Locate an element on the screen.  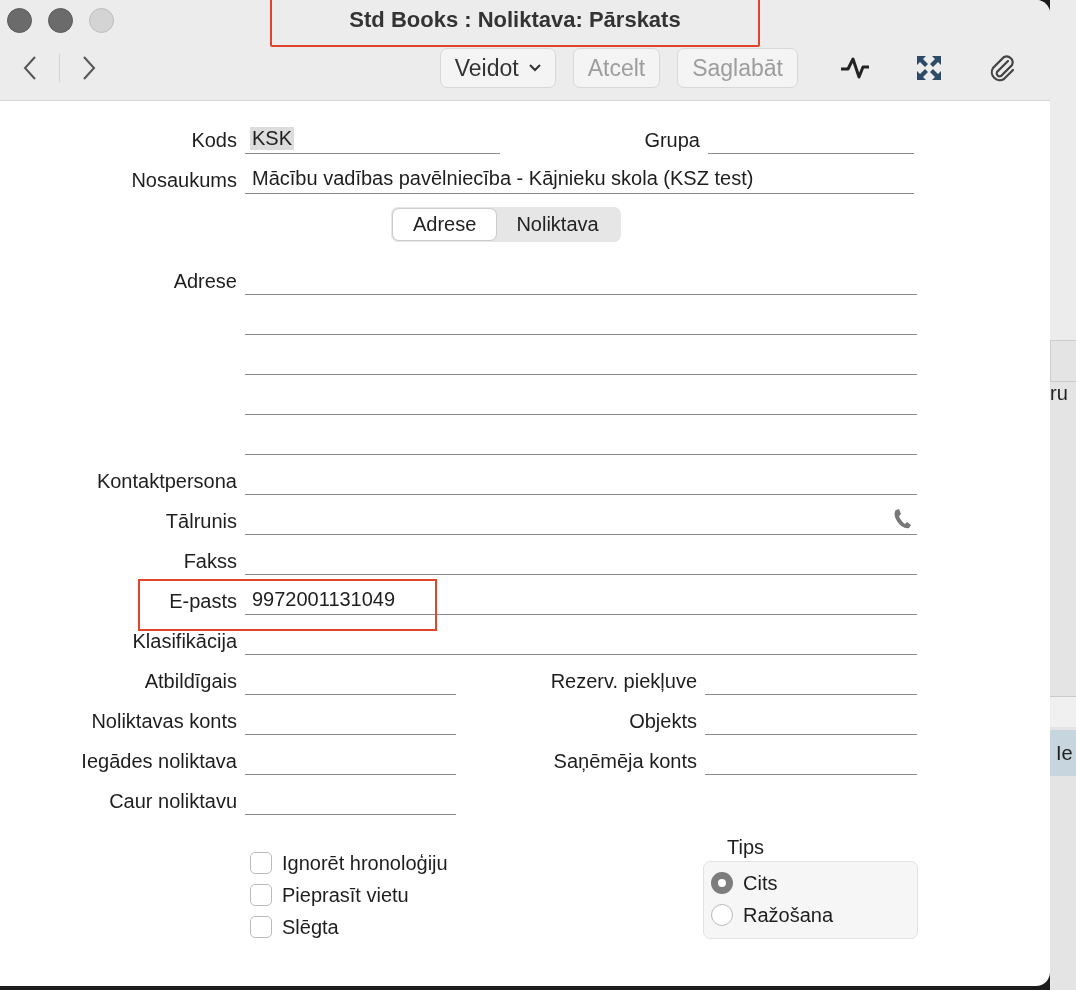
field-label: Rezerv. piekļuve is located at coordinates (623, 681).